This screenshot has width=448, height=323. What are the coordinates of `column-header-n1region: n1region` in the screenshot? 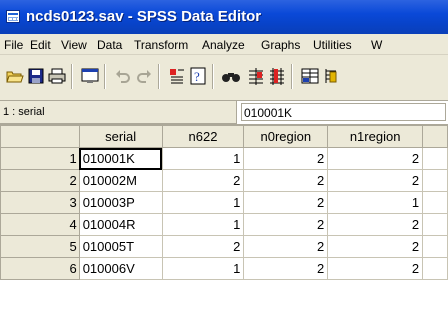 It's located at (375, 136).